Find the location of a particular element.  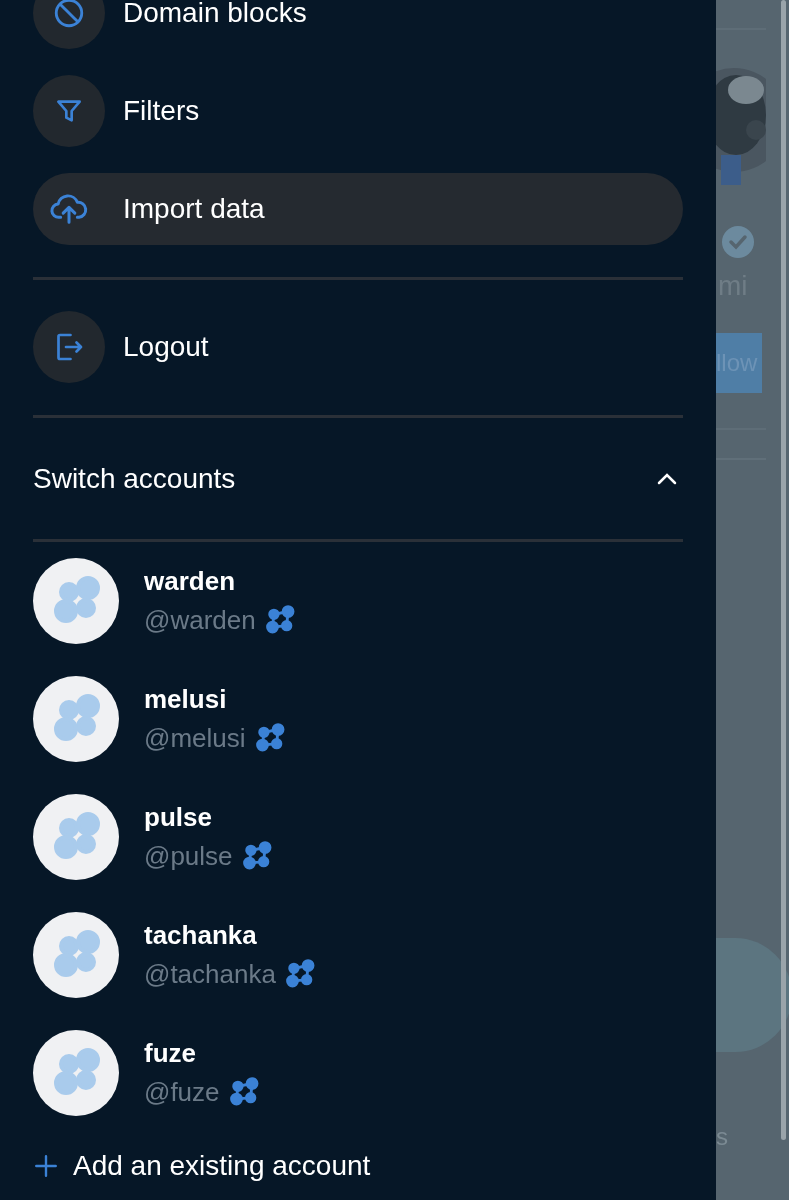

add-account-link: Add an existing account is located at coordinates (202, 1166).